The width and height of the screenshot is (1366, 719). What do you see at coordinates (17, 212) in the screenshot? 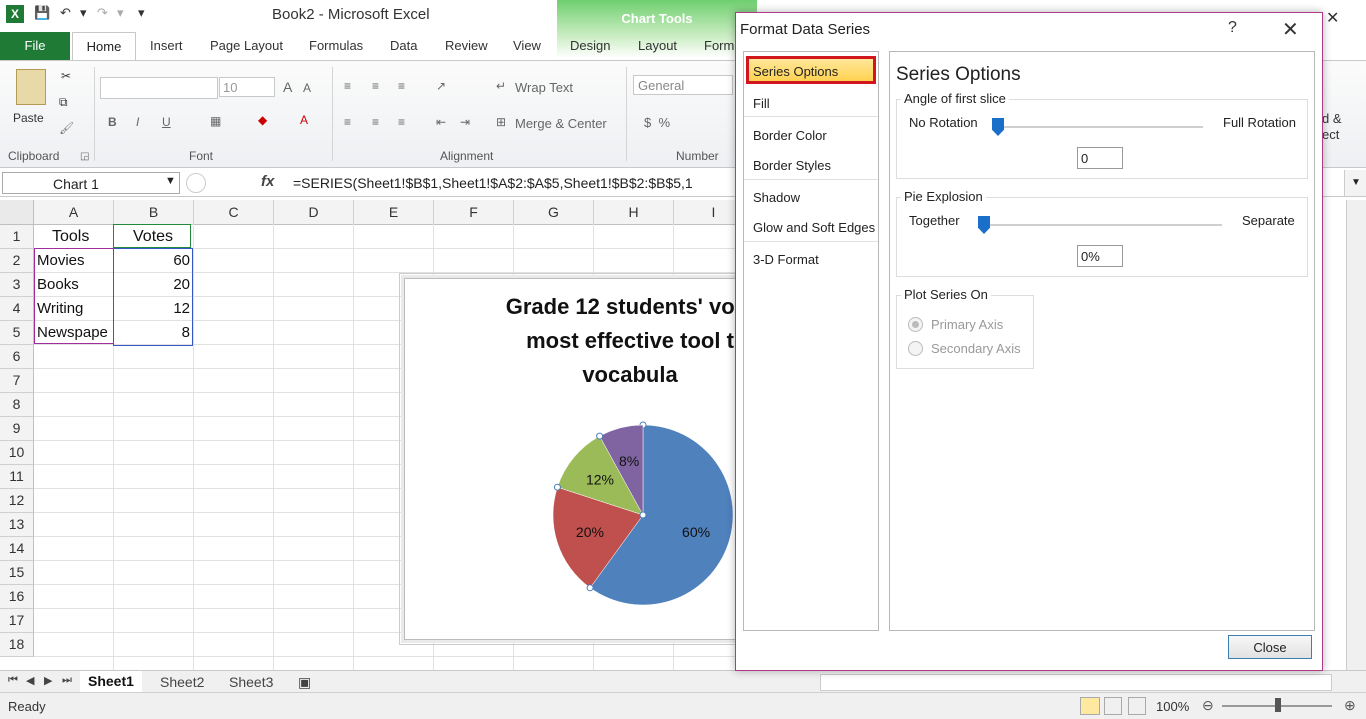
I see `select-all-corner` at bounding box center [17, 212].